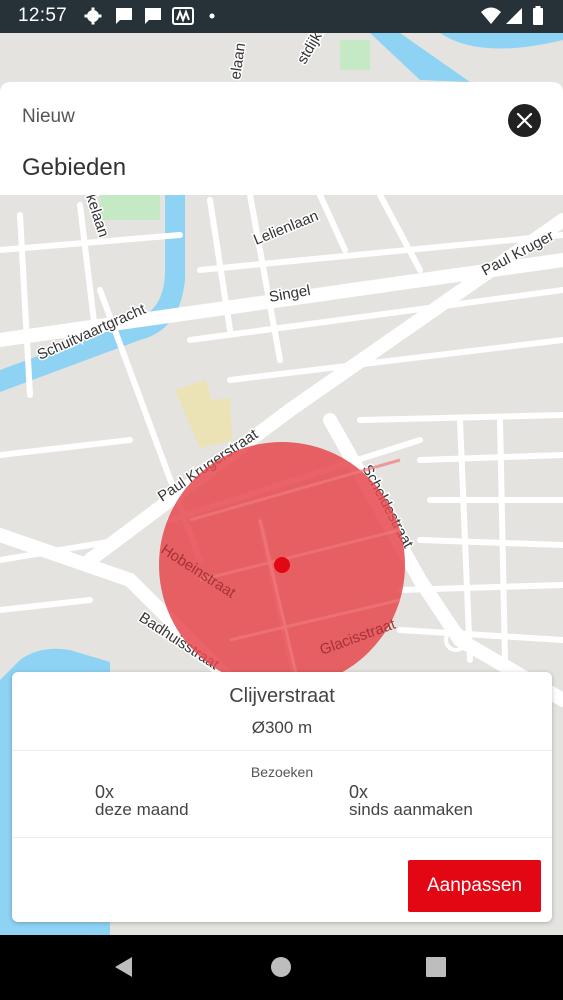  I want to click on home-icon, so click(281, 967).